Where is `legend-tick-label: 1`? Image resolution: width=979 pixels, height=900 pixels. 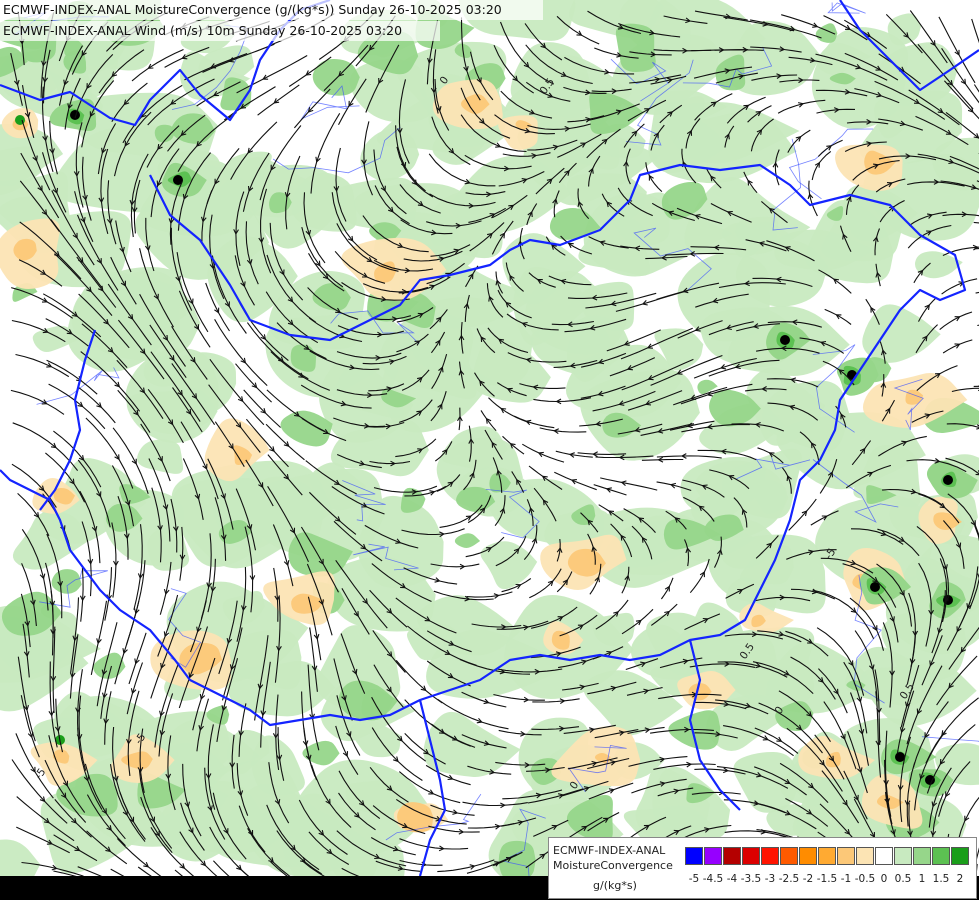 legend-tick-label: 1 is located at coordinates (922, 879).